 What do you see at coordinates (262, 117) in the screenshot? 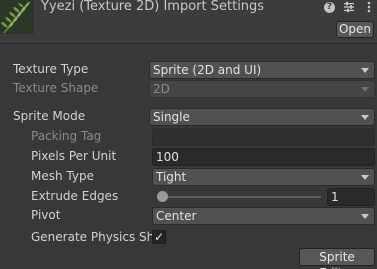
I see `sprite-mode-dropdown: Single` at bounding box center [262, 117].